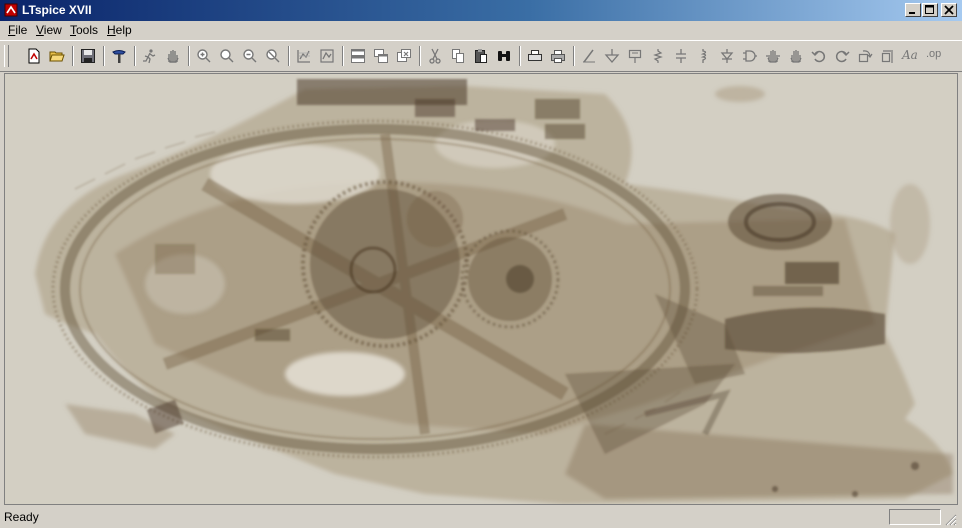 This screenshot has height=528, width=962. I want to click on cascade-windows-button, so click(381, 56).